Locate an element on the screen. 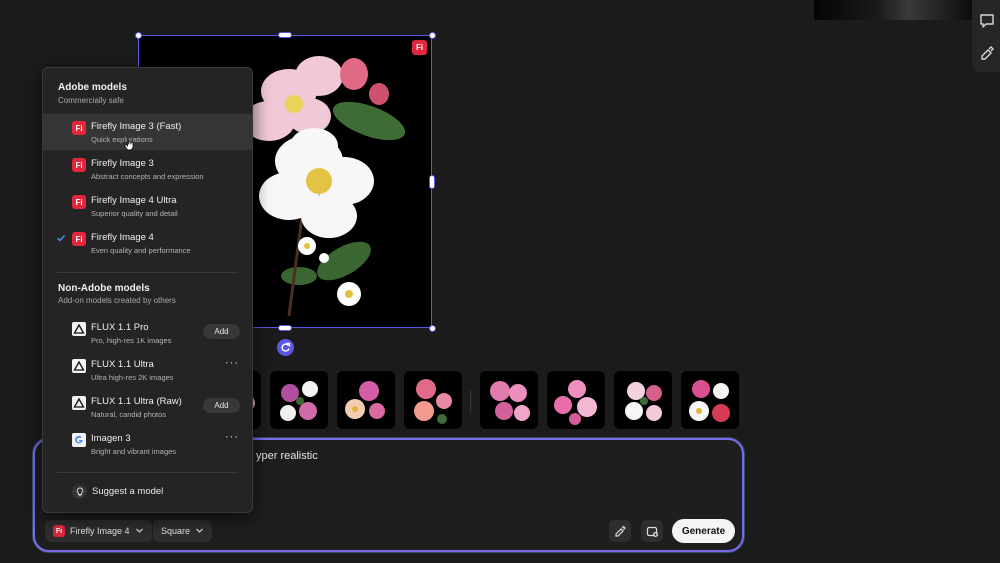 The height and width of the screenshot is (563, 1000). resize-handle-top-right is located at coordinates (432, 35).